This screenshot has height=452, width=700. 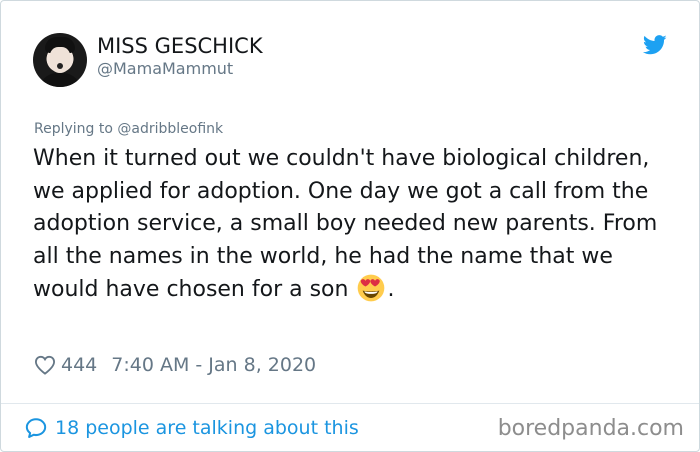 I want to click on replying-to-line: Replying to @adribbleofink, so click(x=128, y=129).